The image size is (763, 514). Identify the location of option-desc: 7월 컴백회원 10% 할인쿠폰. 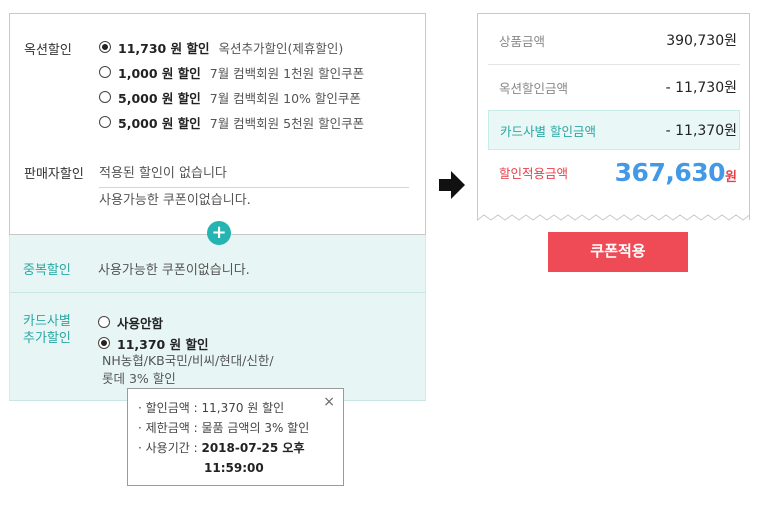
(285, 98).